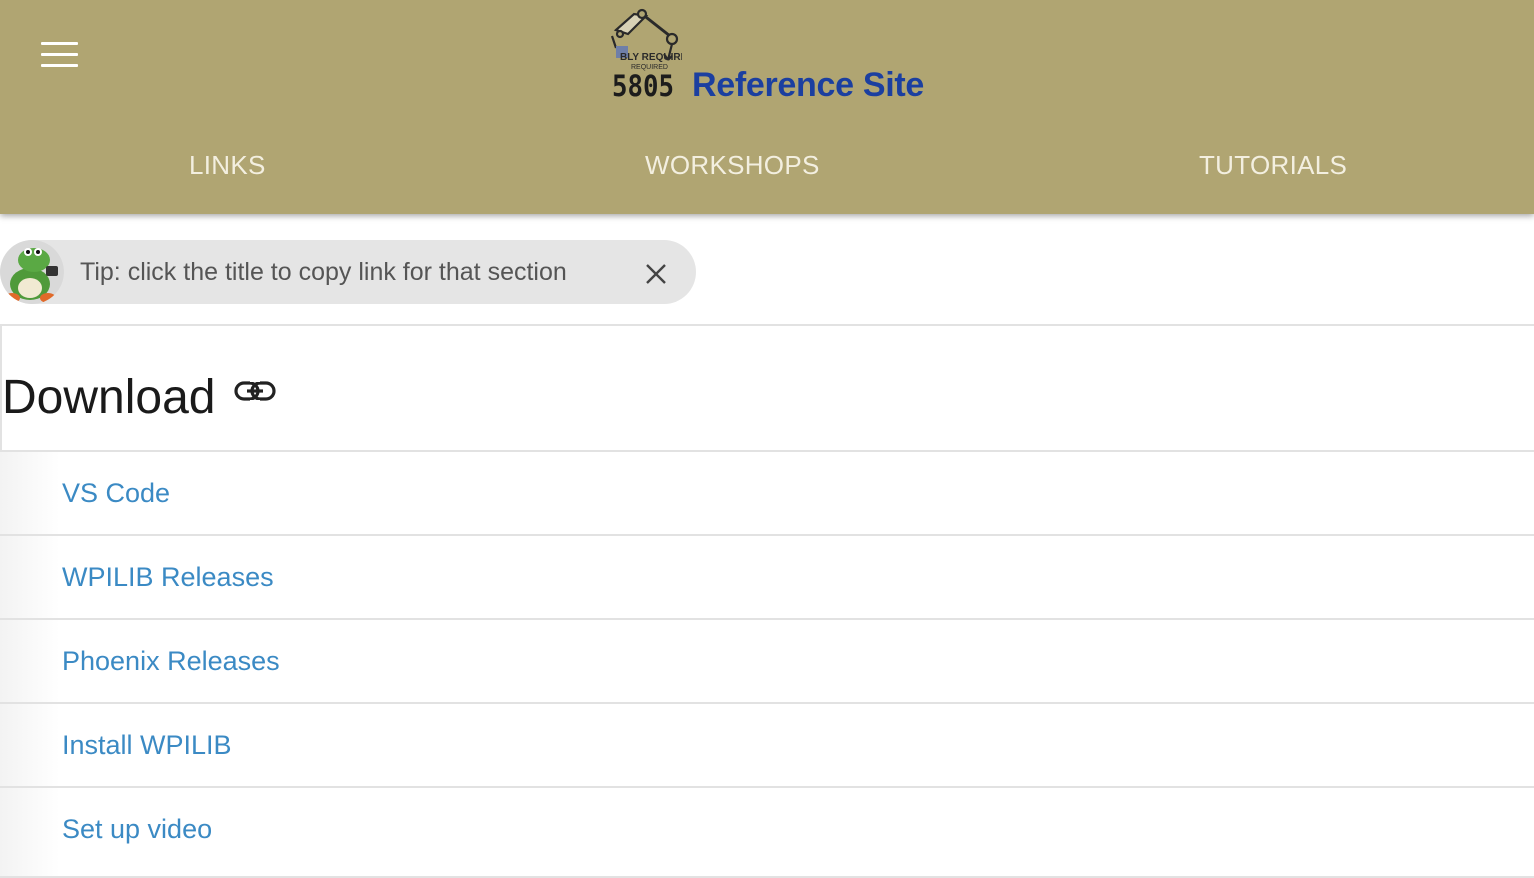 Image resolution: width=1534 pixels, height=878 pixels. I want to click on tab-workshops: WORKSHOPS, so click(732, 165).